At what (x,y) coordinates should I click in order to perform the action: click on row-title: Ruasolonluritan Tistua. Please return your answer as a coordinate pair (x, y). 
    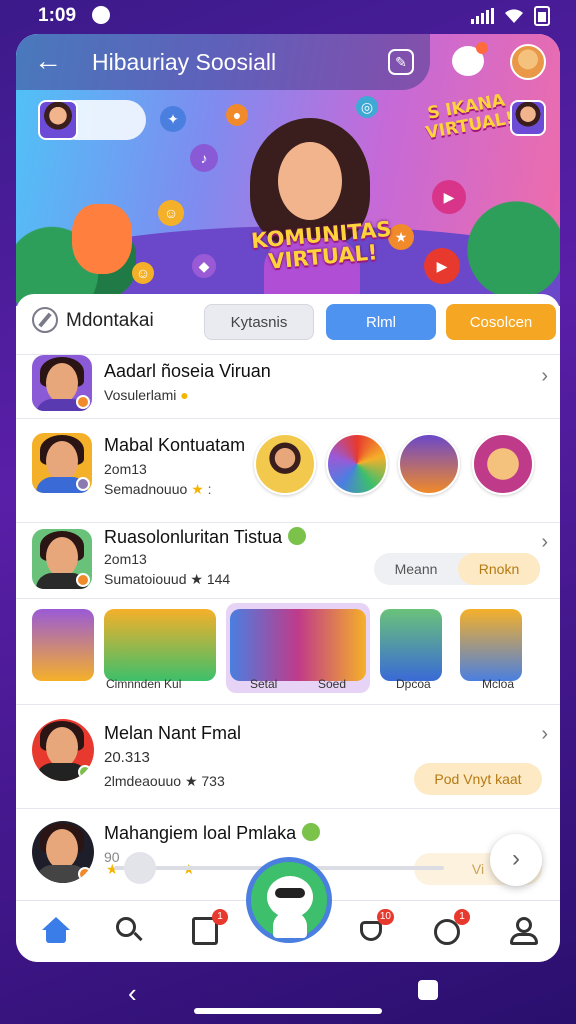
    Looking at the image, I should click on (205, 537).